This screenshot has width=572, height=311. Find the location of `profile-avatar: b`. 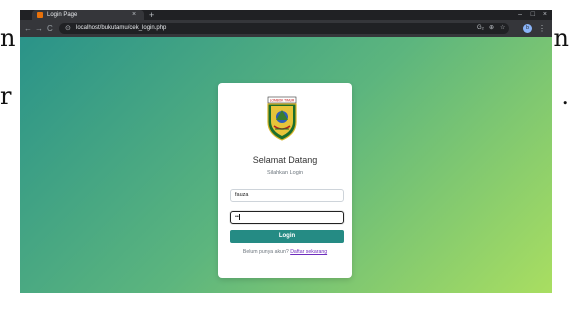

profile-avatar: b is located at coordinates (527, 28).